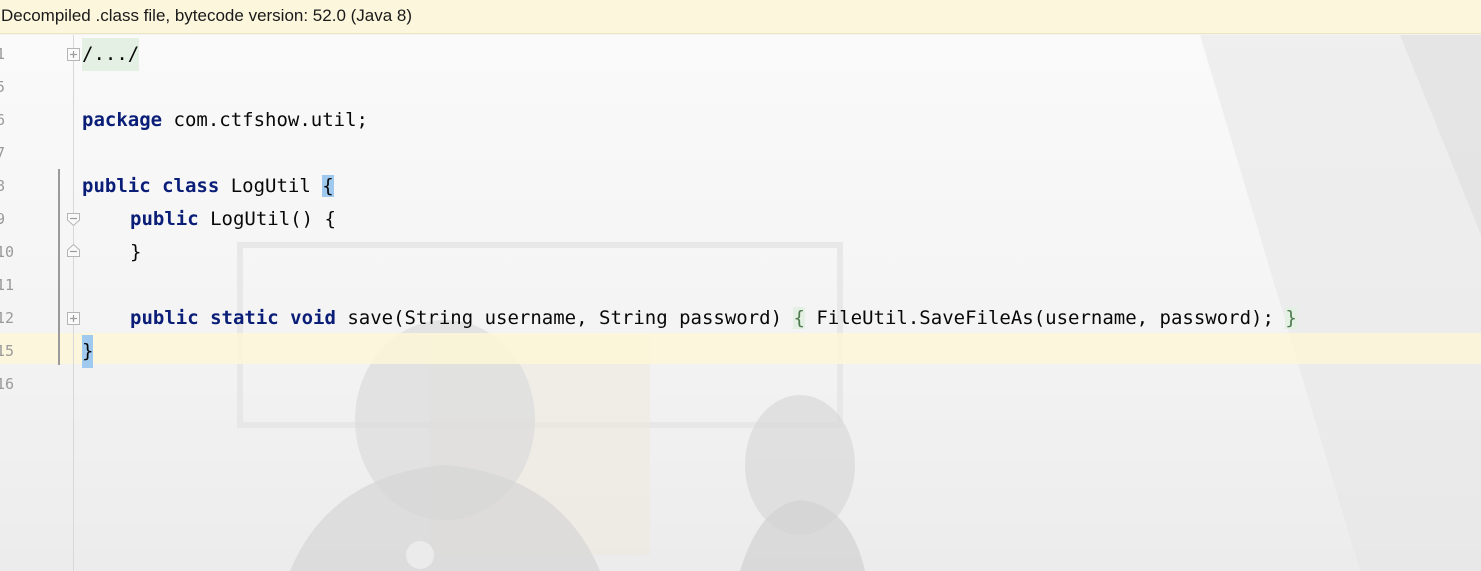 The height and width of the screenshot is (571, 1481). Describe the element at coordinates (740, 384) in the screenshot. I see `code-line-16: 16` at that location.